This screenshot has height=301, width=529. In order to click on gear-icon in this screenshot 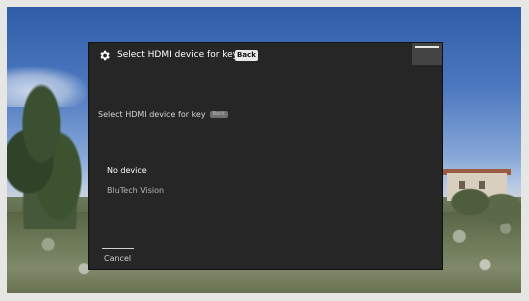, I will do `click(105, 55)`.